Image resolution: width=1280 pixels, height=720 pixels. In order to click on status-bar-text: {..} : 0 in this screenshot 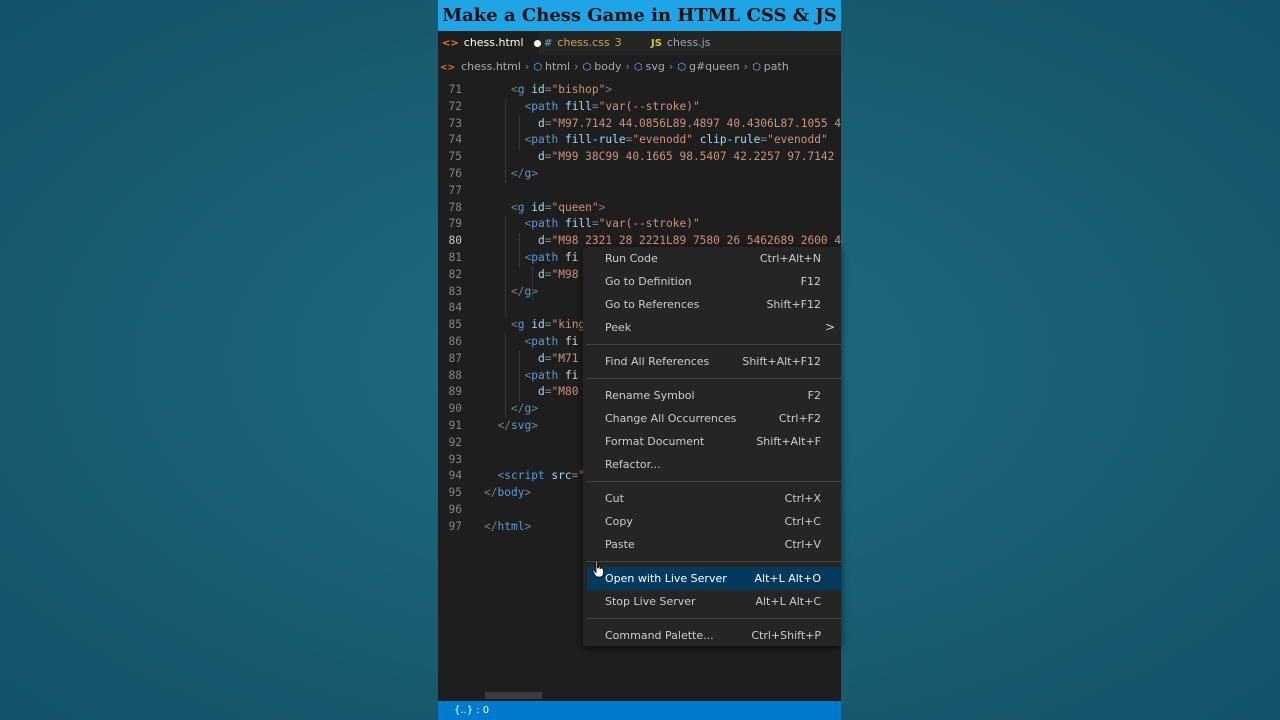, I will do `click(471, 710)`.